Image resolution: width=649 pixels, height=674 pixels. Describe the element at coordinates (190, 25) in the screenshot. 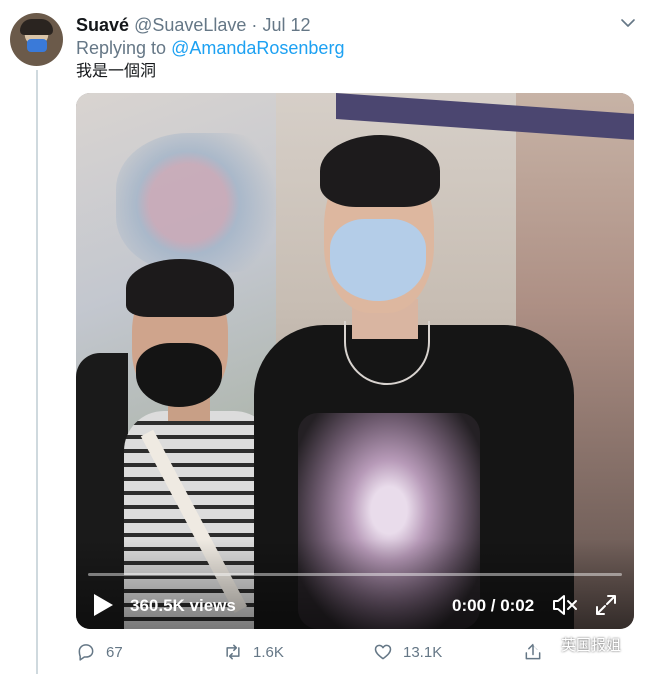

I see `author-handle: @SuaveLlave` at that location.